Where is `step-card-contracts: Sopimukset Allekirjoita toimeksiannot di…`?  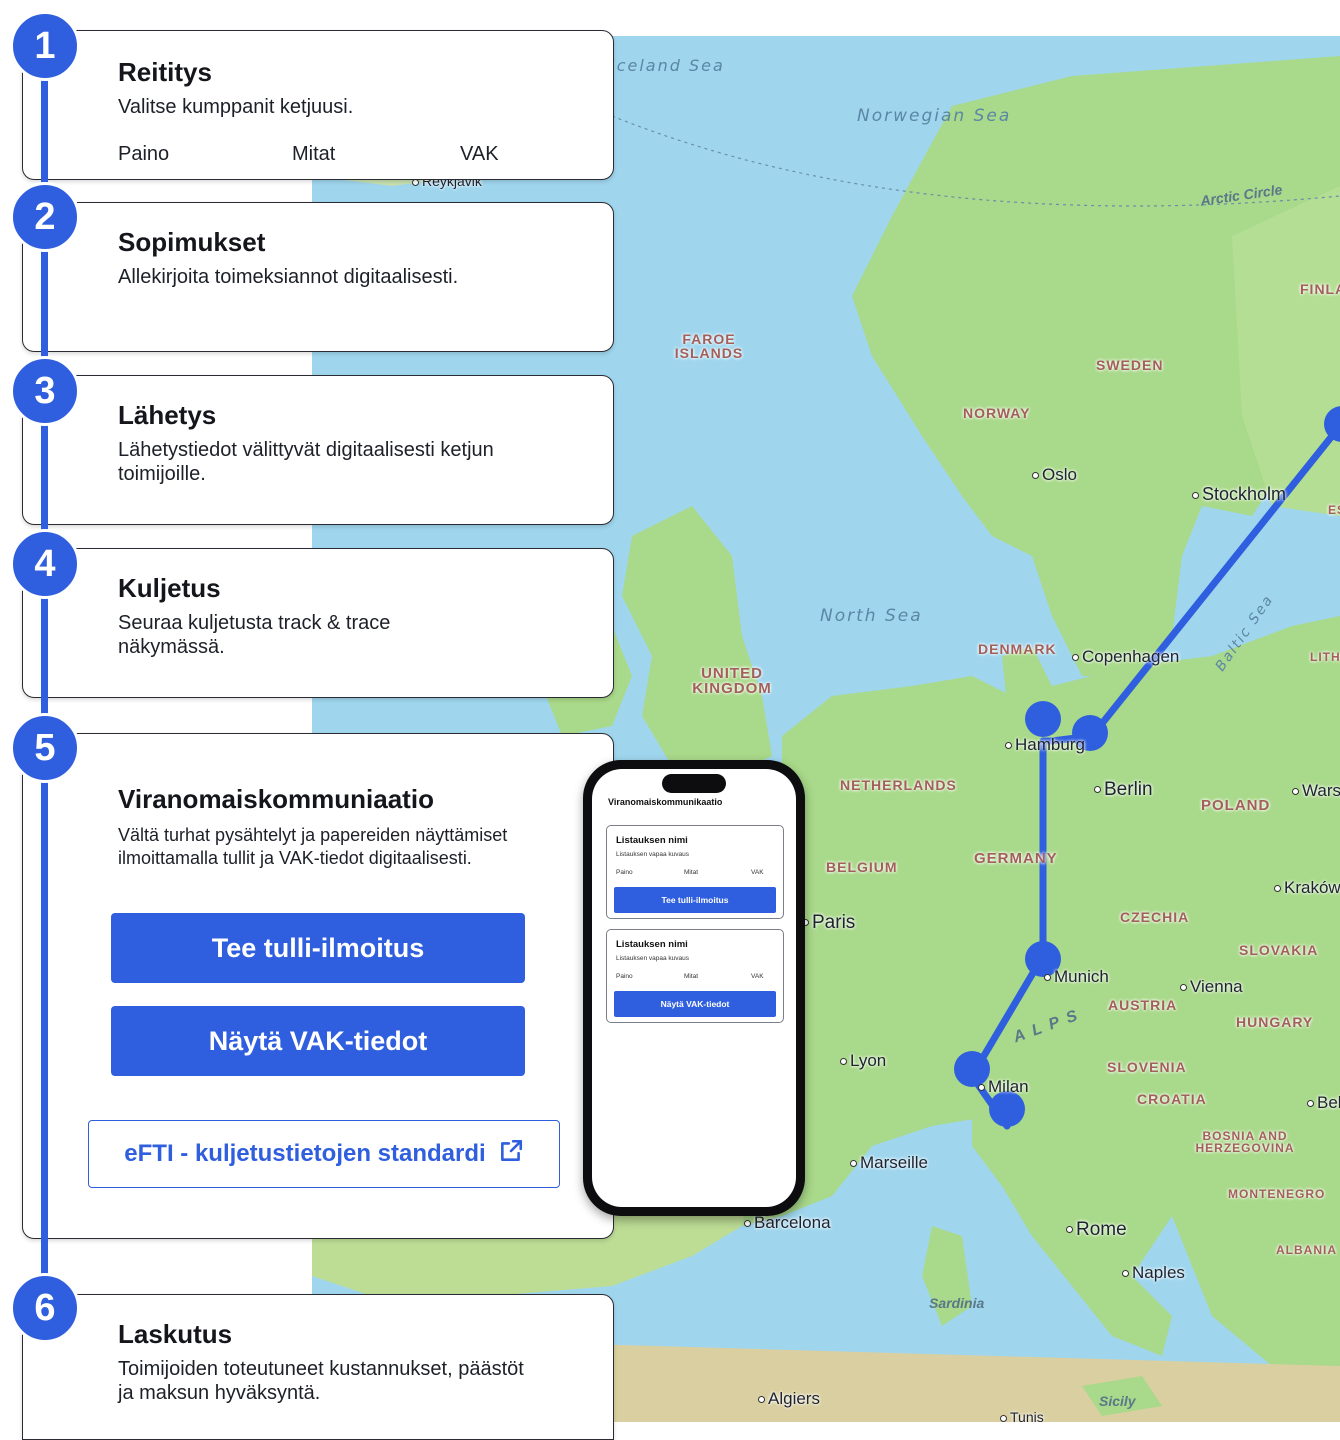
step-card-contracts: Sopimukset Allekirjoita toimeksiannot di… is located at coordinates (318, 277).